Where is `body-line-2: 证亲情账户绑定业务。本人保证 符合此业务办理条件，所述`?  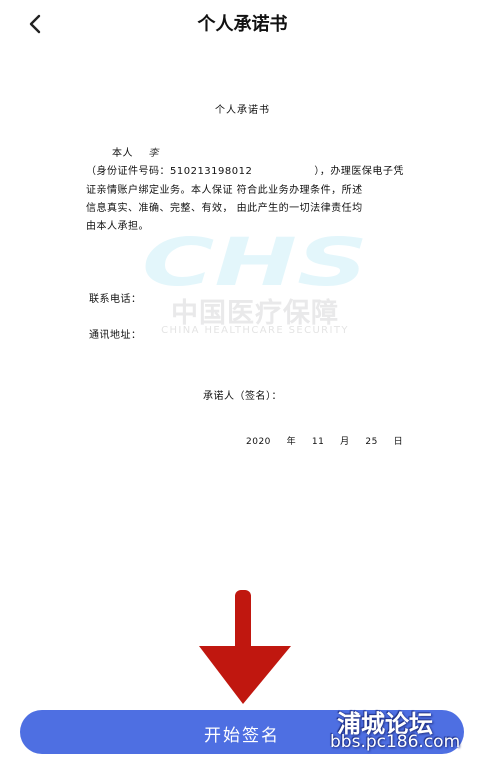
body-line-2: 证亲情账户绑定业务。本人保证 符合此业务办理条件，所述 is located at coordinates (224, 190).